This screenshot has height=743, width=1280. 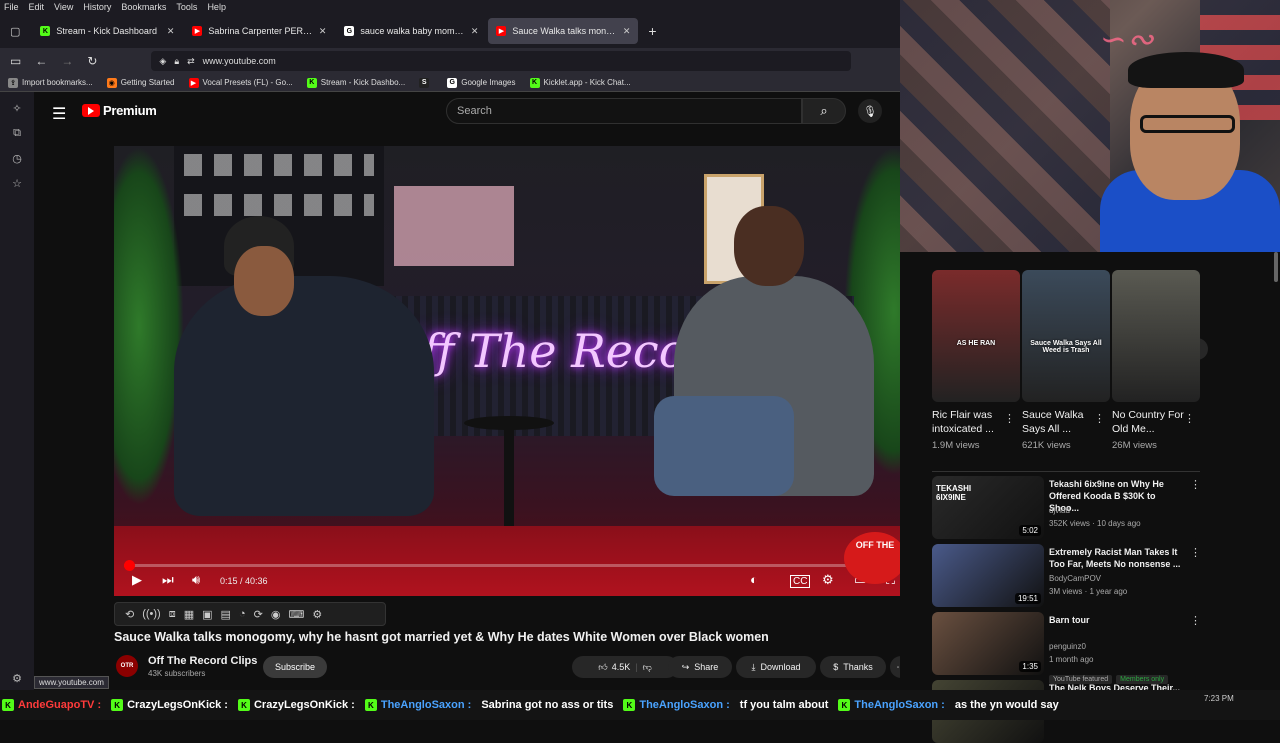 I want to click on youtube-logo: Premium, so click(x=119, y=110).